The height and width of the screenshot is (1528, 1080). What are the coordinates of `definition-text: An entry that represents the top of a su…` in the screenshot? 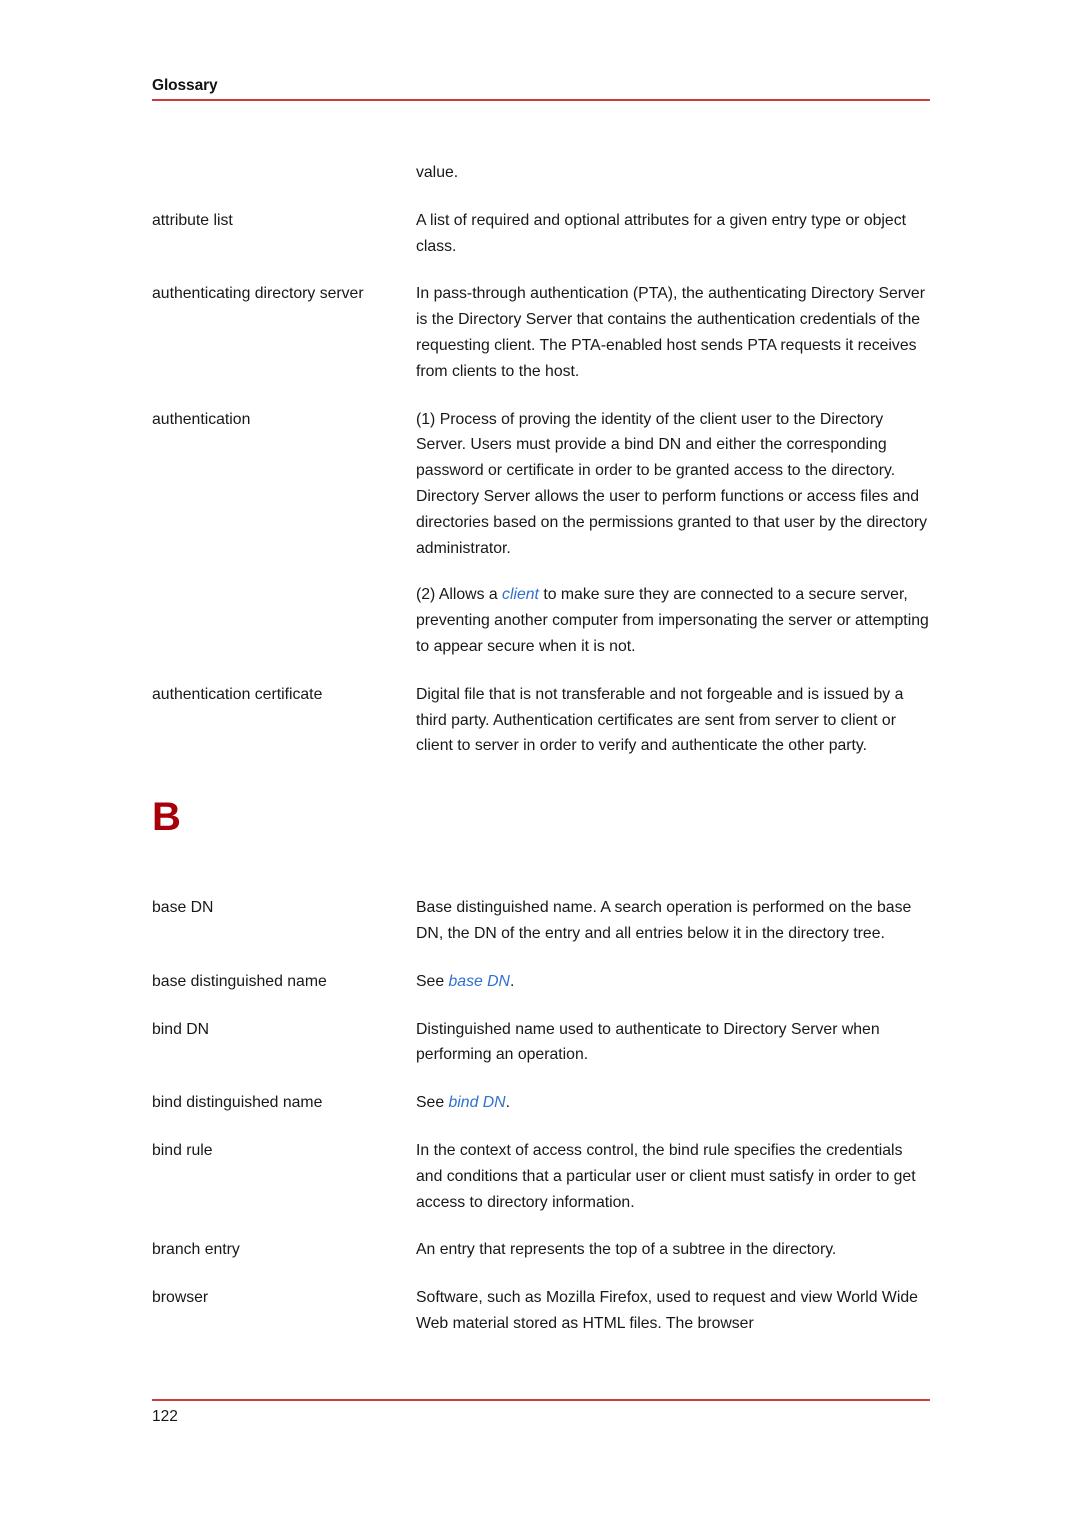 It's located at (673, 1250).